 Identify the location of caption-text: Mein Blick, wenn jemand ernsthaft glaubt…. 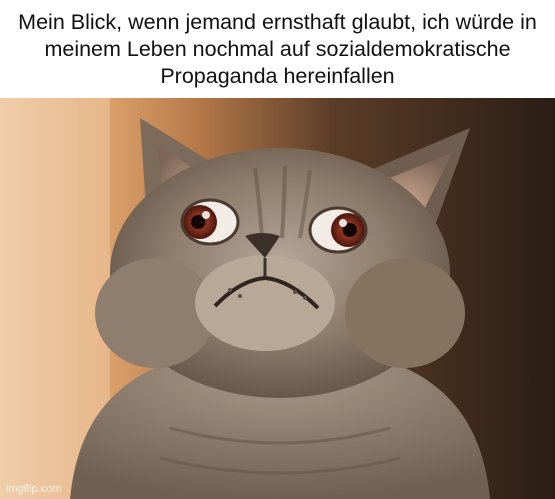
(277, 48).